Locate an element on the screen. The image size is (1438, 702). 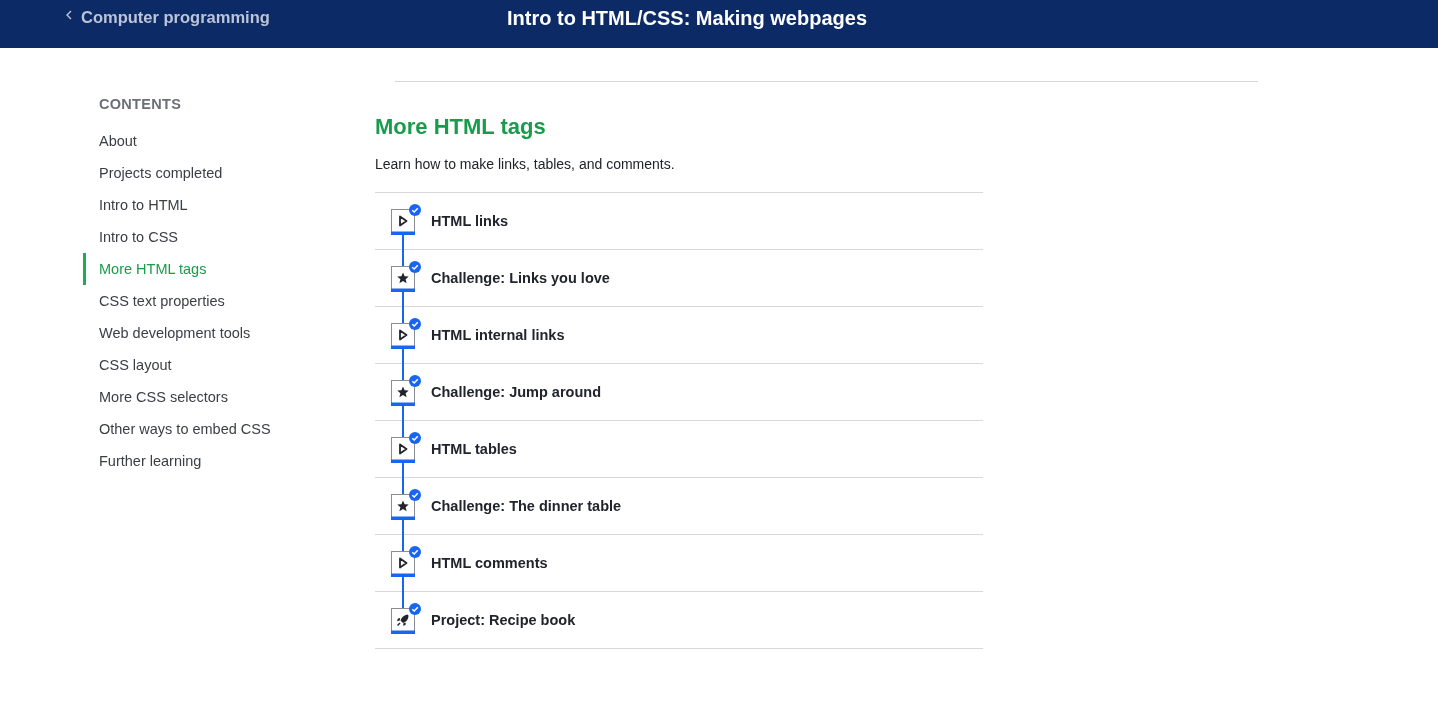
sidebar-item: CSS text properties is located at coordinates (154, 301).